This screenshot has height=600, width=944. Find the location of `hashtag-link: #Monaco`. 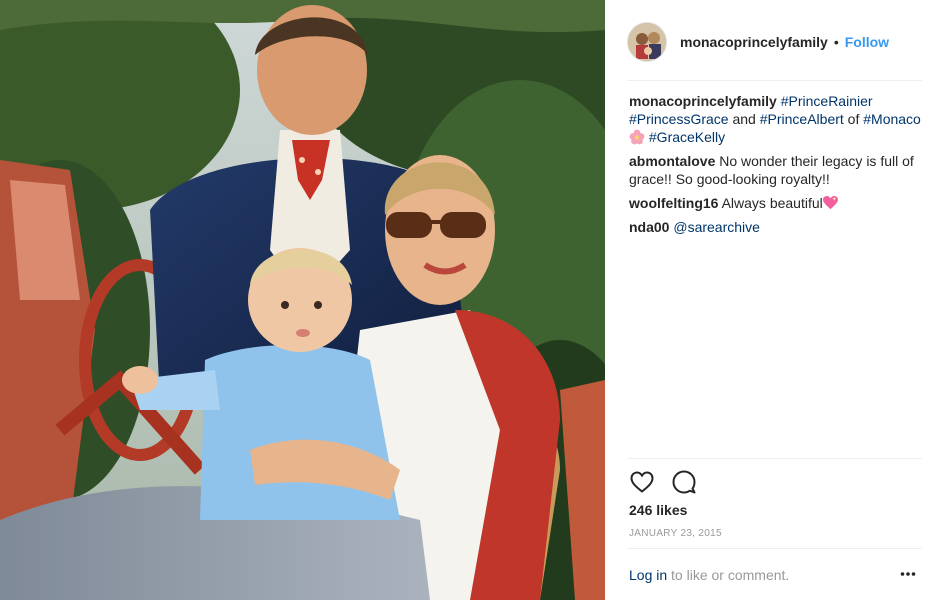

hashtag-link: #Monaco is located at coordinates (892, 119).